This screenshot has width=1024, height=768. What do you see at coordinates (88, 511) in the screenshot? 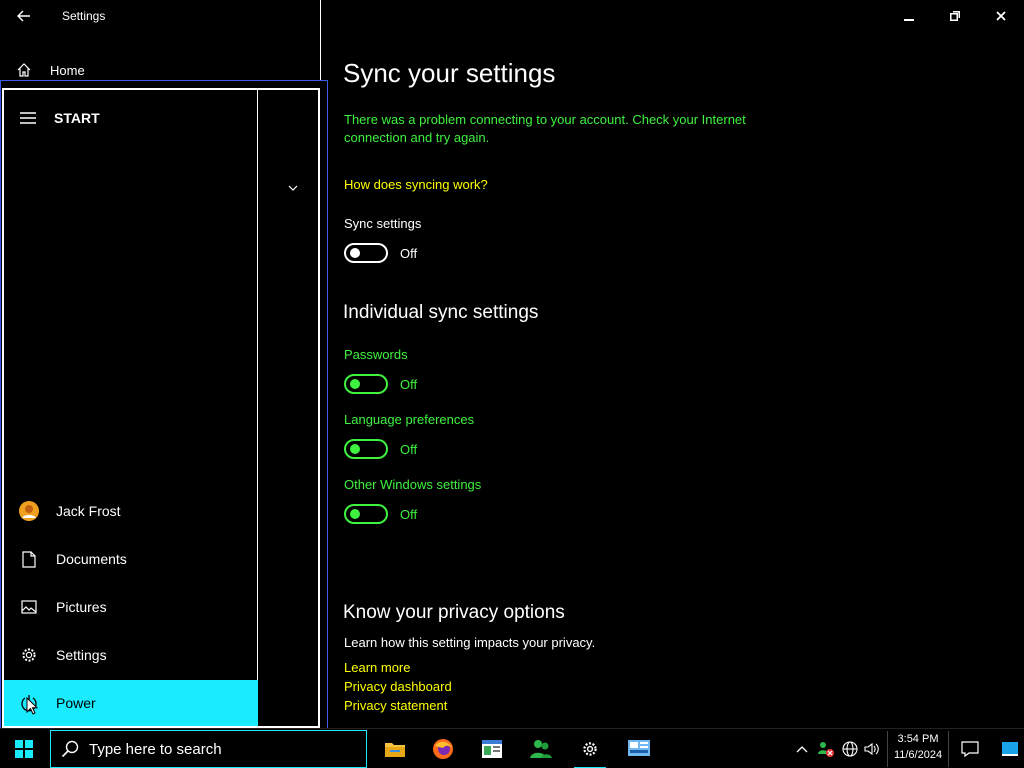
I see `start-item-label: Jack Frost` at bounding box center [88, 511].